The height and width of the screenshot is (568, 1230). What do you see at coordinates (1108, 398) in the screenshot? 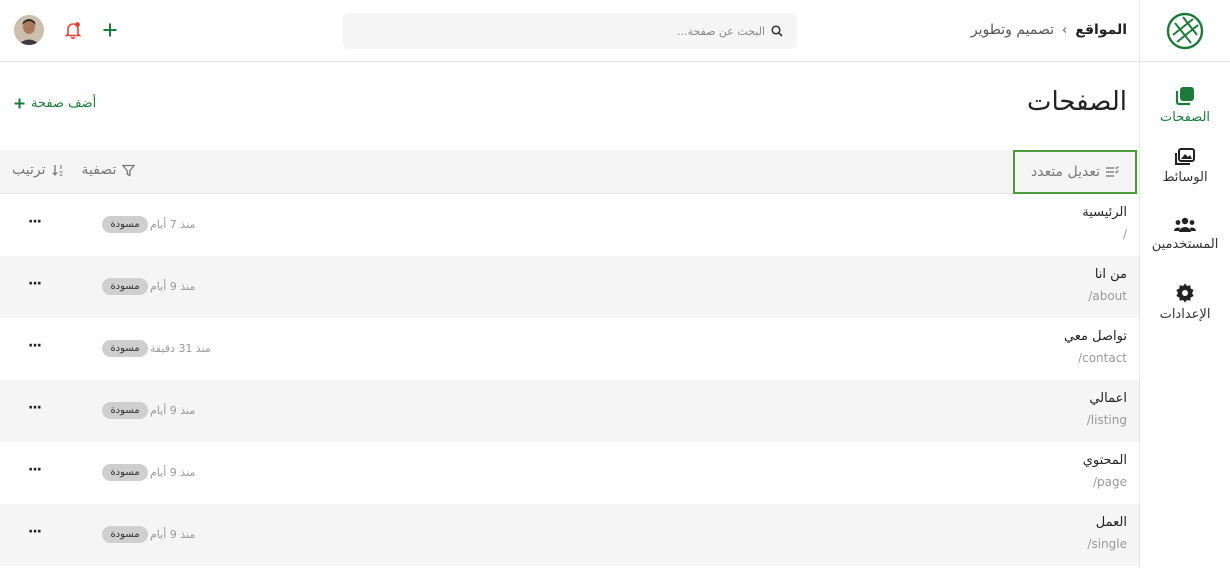
I see `page-row-title: اعمالي` at bounding box center [1108, 398].